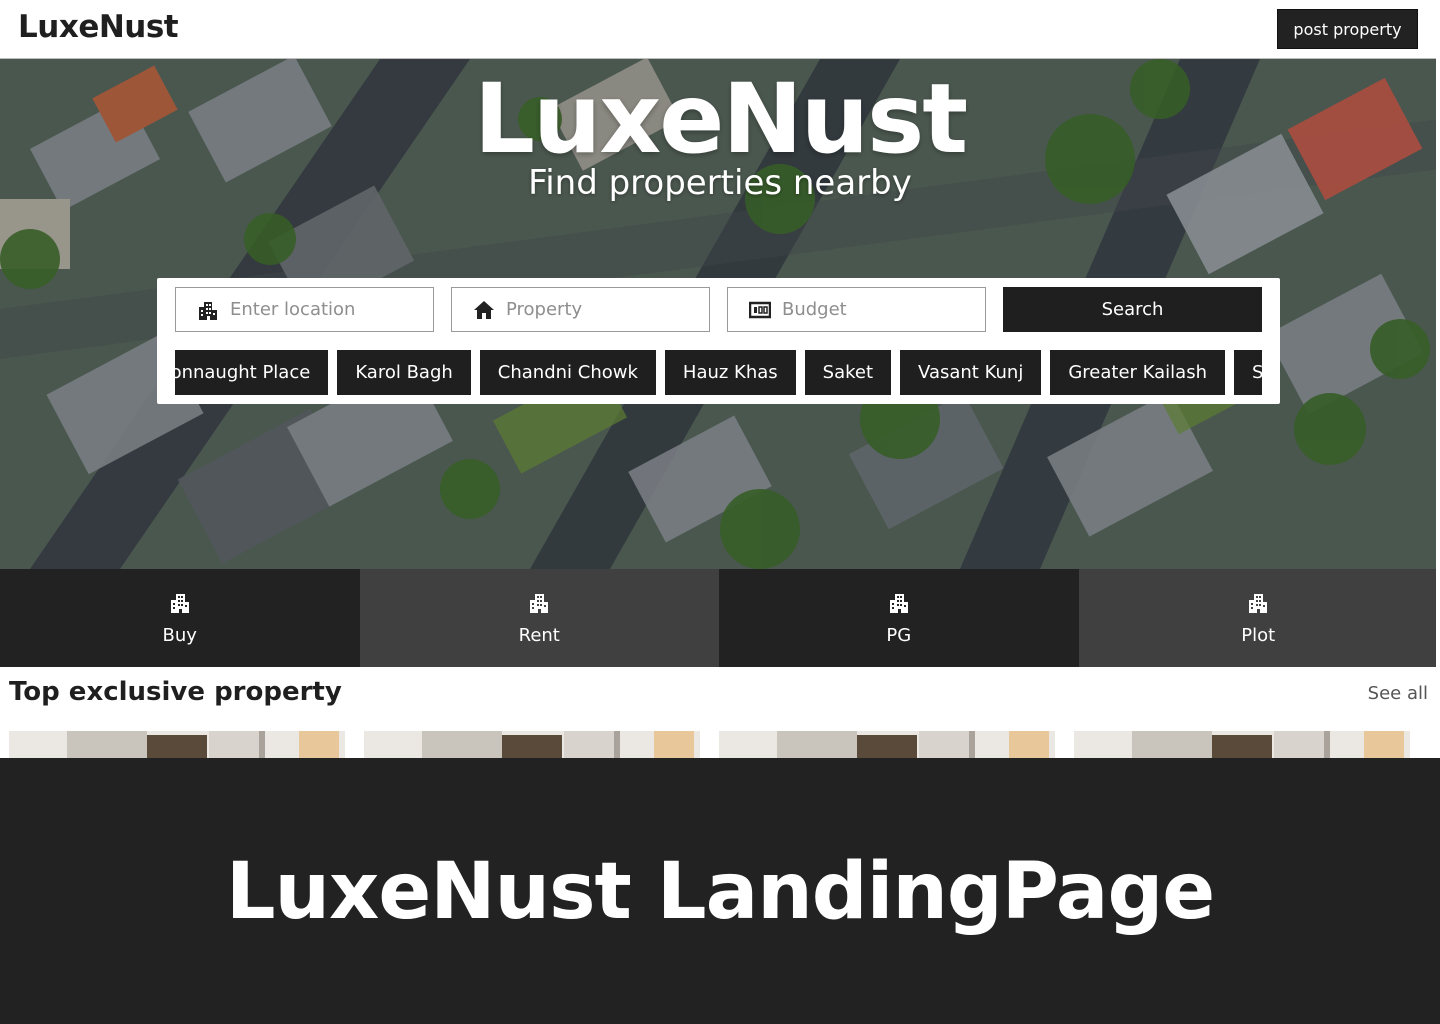 Image resolution: width=1440 pixels, height=1024 pixels. I want to click on tab-pg: PG, so click(899, 618).